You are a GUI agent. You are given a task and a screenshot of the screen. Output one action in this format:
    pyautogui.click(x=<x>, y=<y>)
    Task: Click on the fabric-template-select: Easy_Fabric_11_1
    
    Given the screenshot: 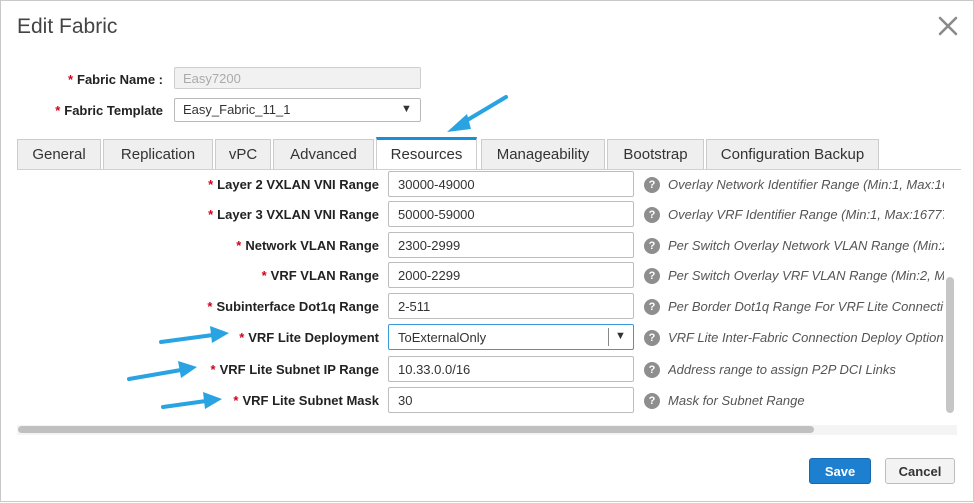 What is the action you would take?
    pyautogui.click(x=297, y=110)
    